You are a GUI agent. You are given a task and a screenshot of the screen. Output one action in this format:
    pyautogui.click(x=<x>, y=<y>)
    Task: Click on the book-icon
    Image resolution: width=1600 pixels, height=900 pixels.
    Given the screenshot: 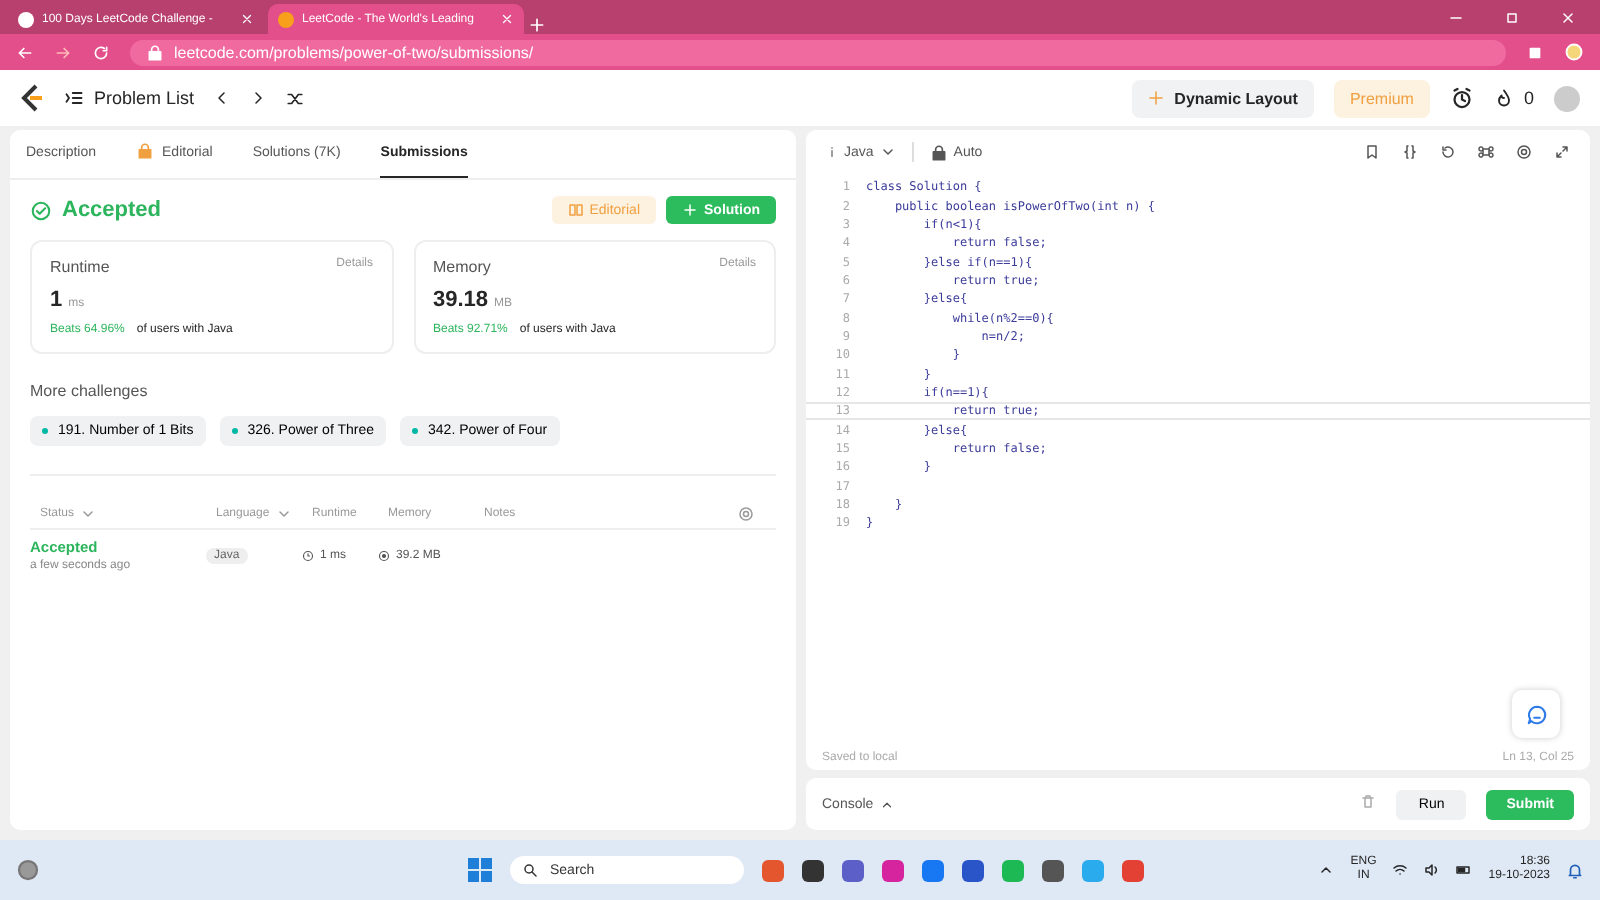 What is the action you would take?
    pyautogui.click(x=575, y=210)
    